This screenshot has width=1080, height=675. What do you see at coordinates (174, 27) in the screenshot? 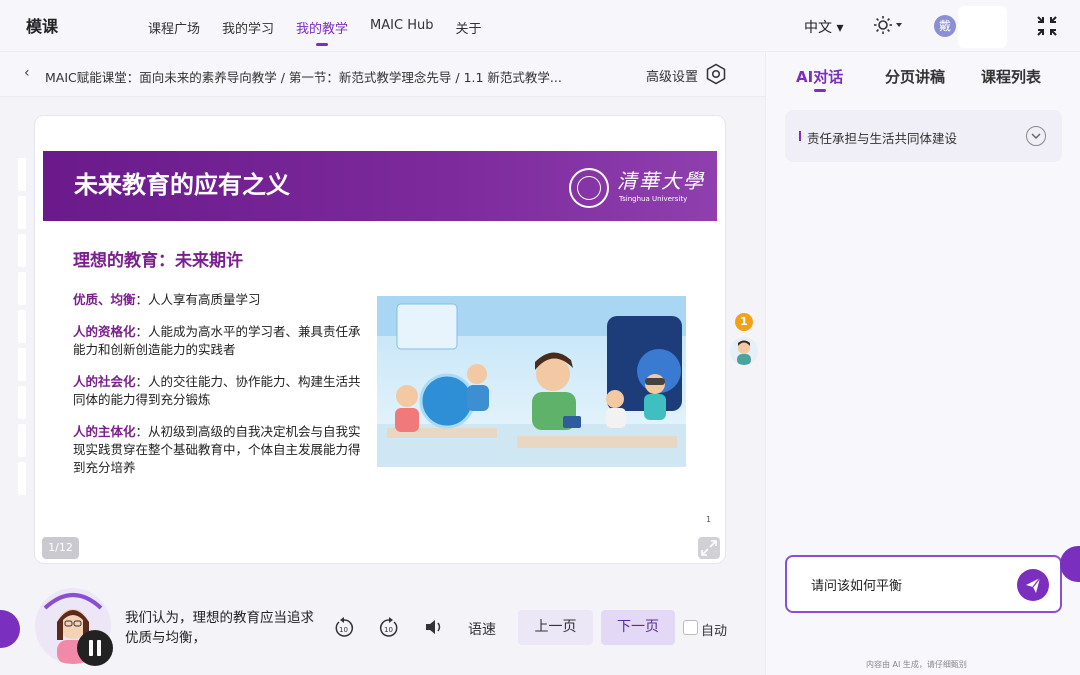
I see `nav-course-plaza: 课程广场` at bounding box center [174, 27].